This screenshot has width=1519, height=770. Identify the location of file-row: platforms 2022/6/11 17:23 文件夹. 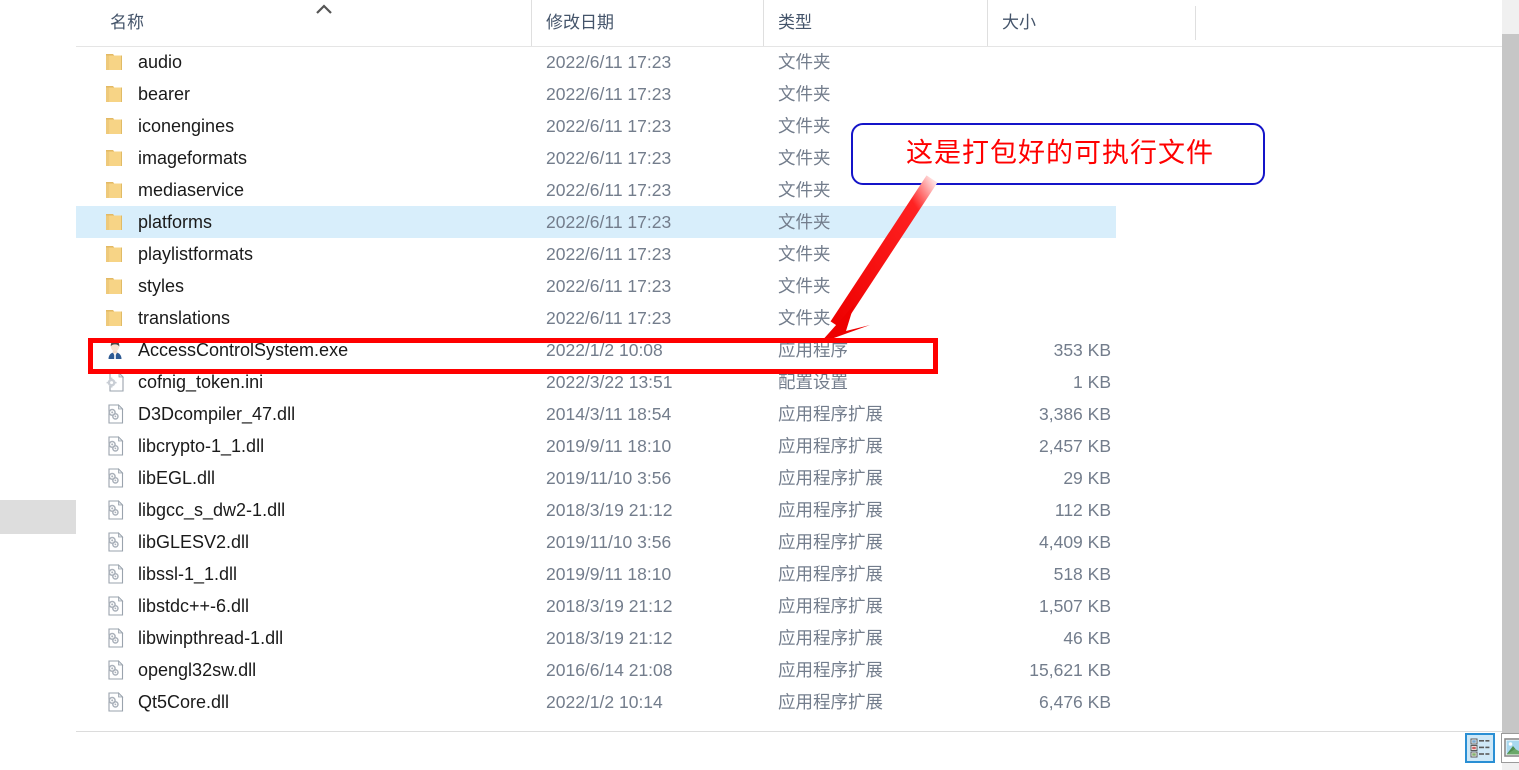
(596, 222).